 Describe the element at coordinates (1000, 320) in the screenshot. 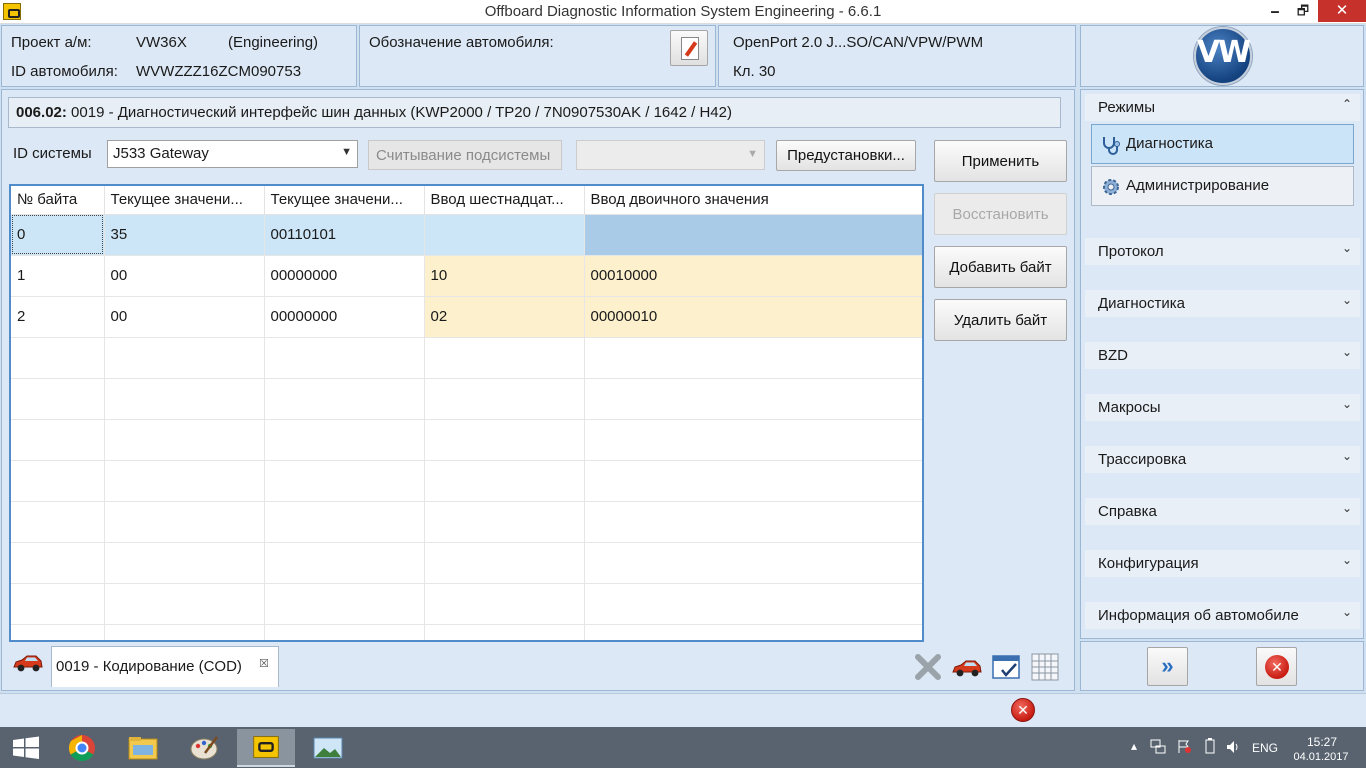

I see `delete-byte-button: Удалить байт` at that location.